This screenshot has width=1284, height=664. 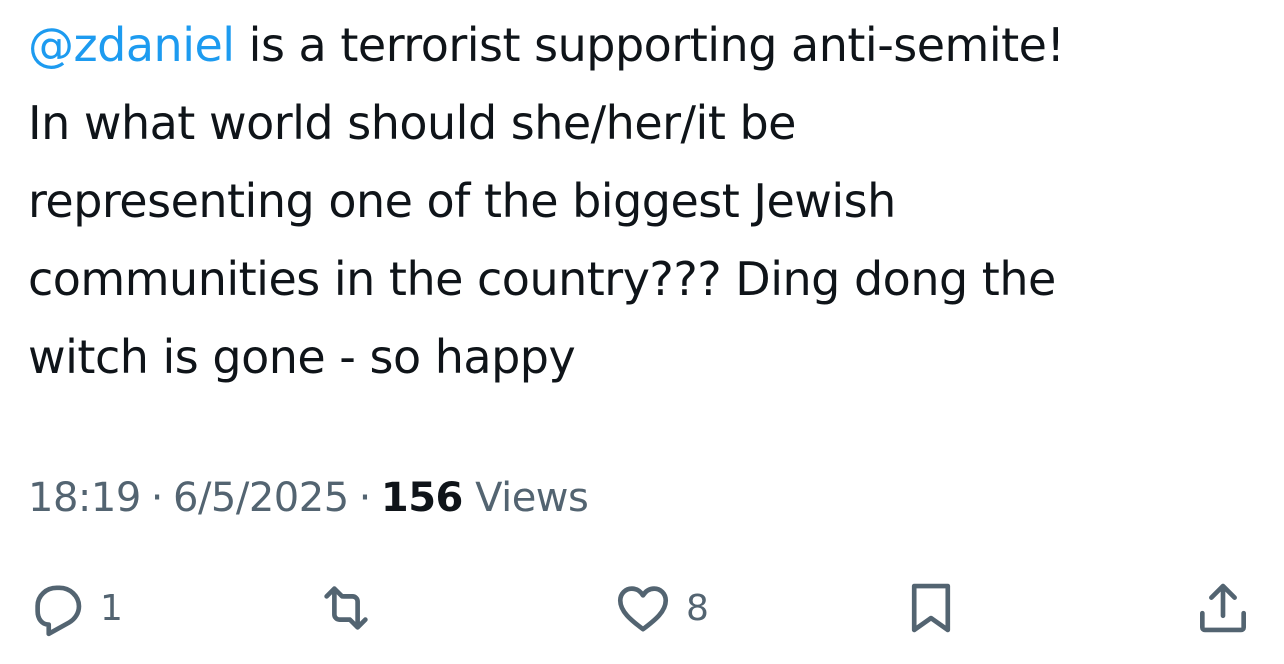 I want to click on tweet-line-3: representing one of the biggest Jewish, so click(x=462, y=201).